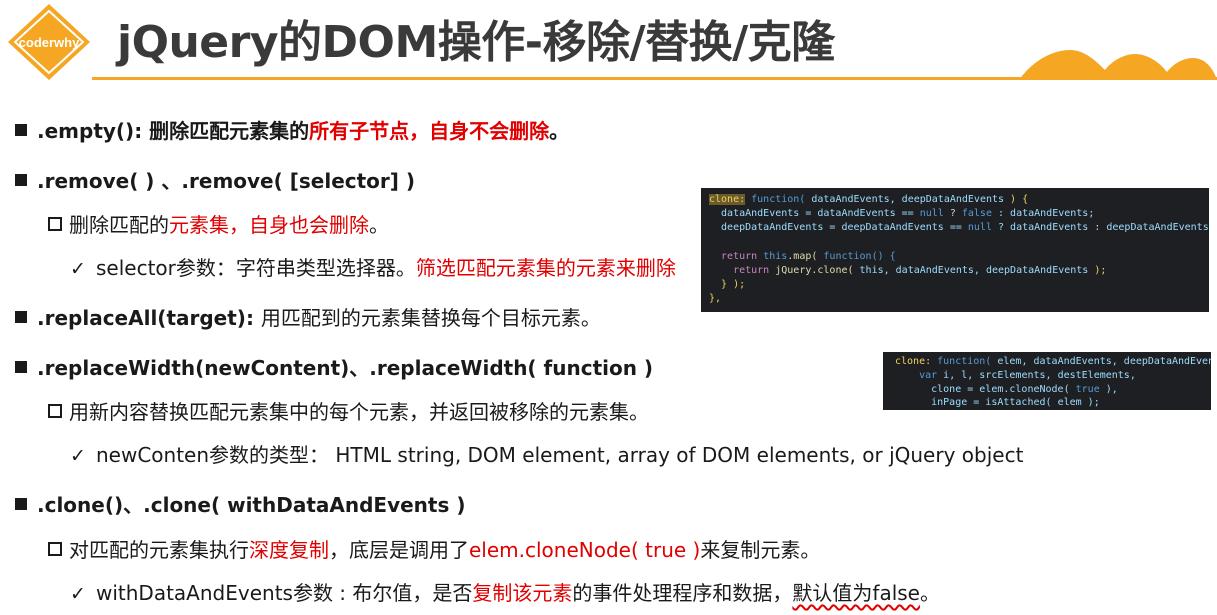 The image size is (1217, 615). I want to click on bullet-replaceall: .replaceAll(target): 用匹配到的元素集替换每个目标元素。, so click(308, 318).